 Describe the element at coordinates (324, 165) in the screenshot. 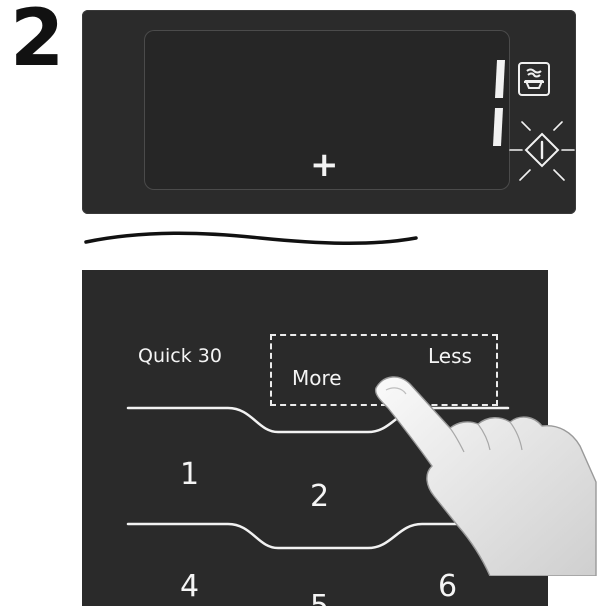

I see `plus-symbol: +` at that location.